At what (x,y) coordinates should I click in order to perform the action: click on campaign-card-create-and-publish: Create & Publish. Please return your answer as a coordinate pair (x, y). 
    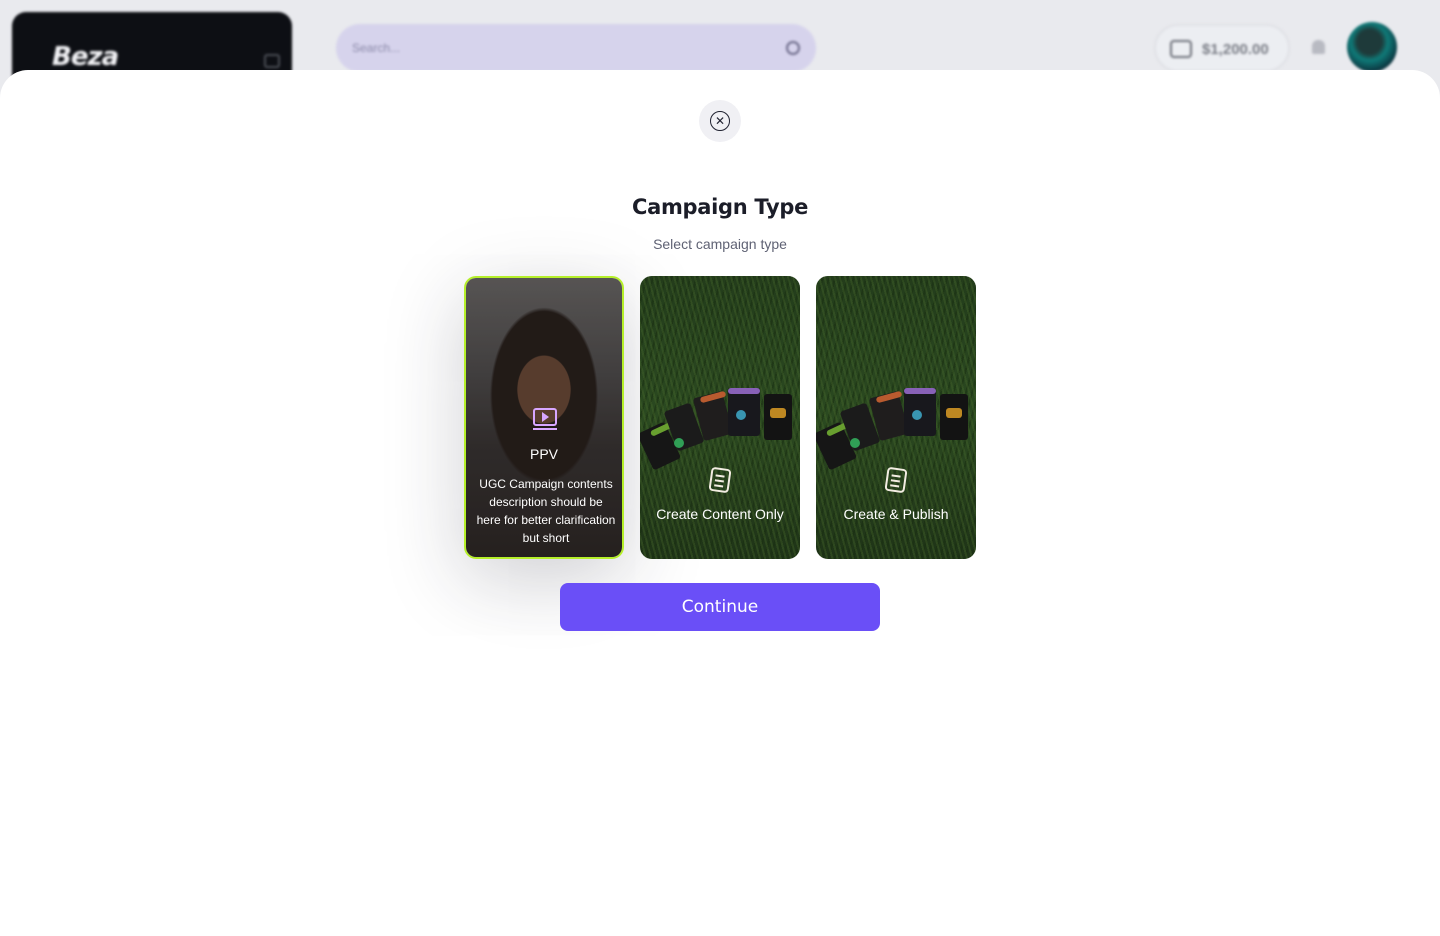
    Looking at the image, I should click on (896, 417).